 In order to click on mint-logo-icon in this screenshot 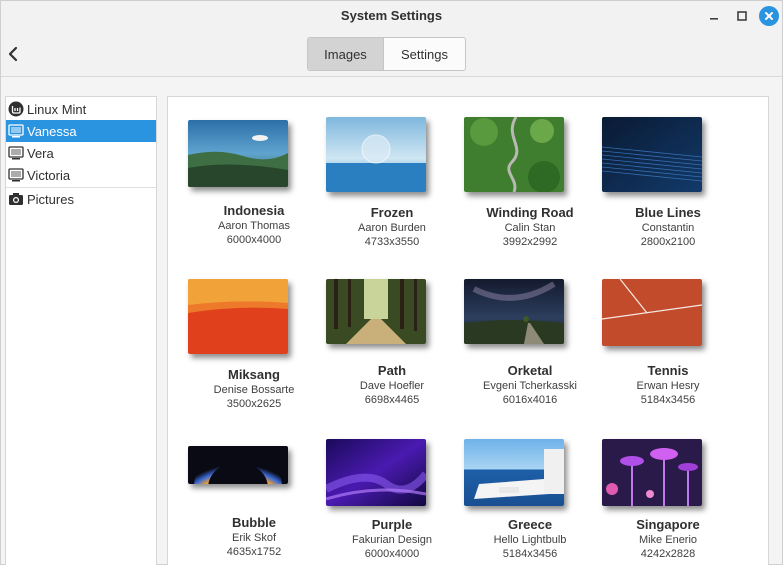, I will do `click(16, 109)`.